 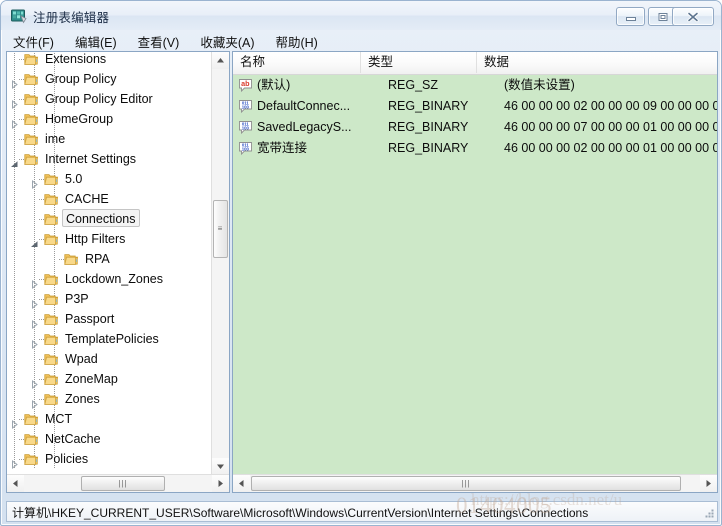 I want to click on minimize-icon, so click(x=630, y=18).